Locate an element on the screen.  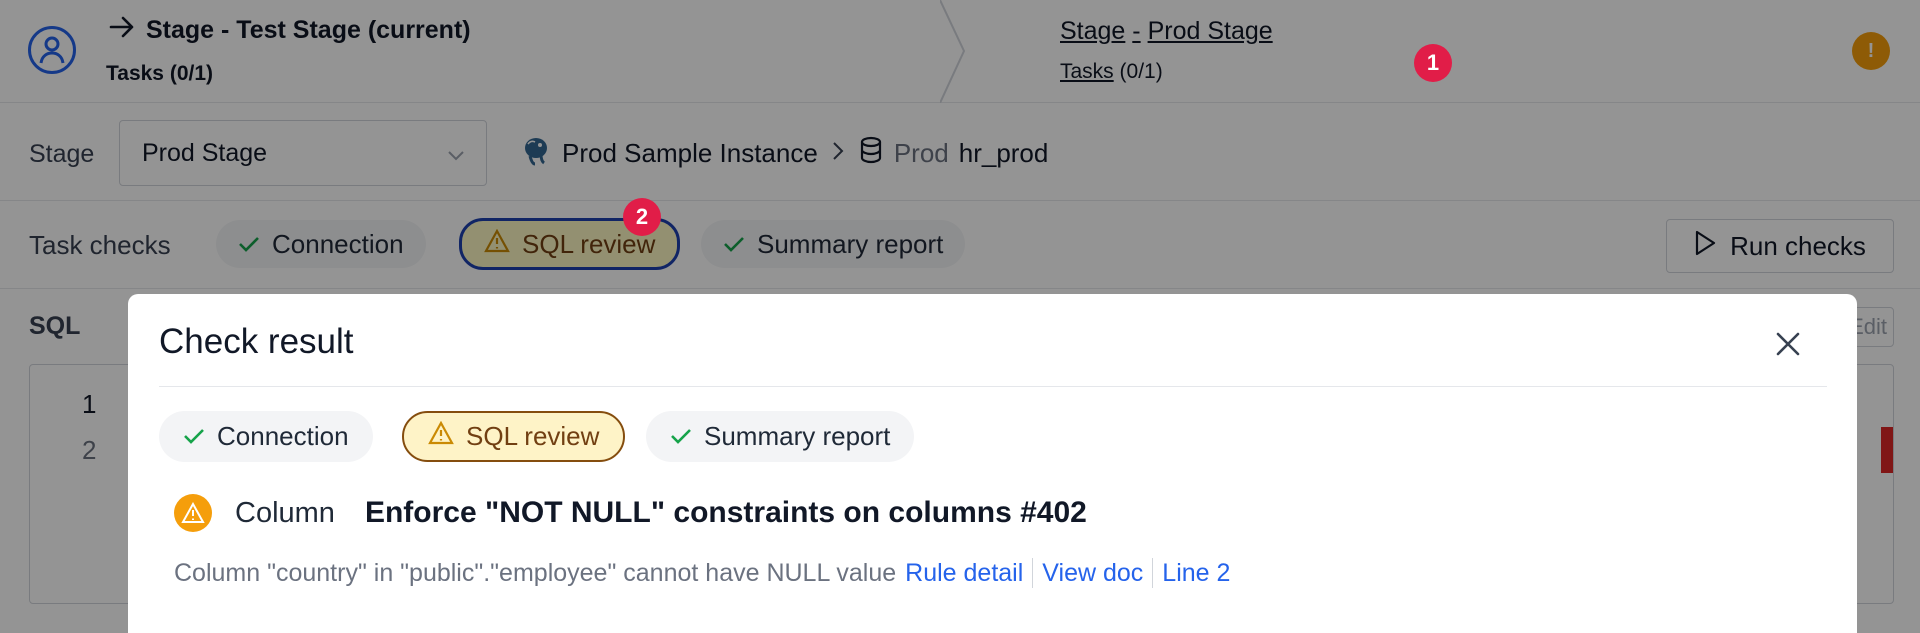
result-tab-label: Connection is located at coordinates (283, 436).